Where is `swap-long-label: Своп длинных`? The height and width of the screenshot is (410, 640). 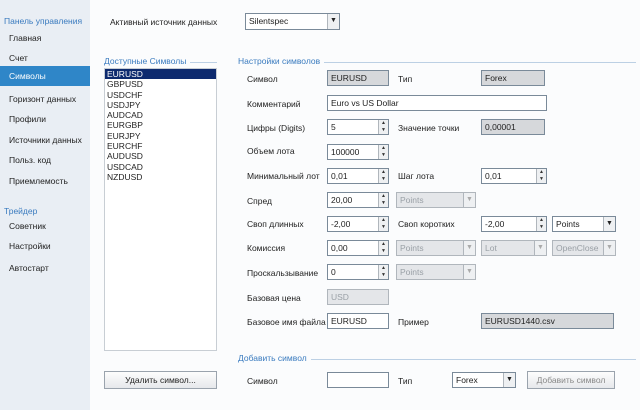
swap-long-label: Своп длинных is located at coordinates (275, 224).